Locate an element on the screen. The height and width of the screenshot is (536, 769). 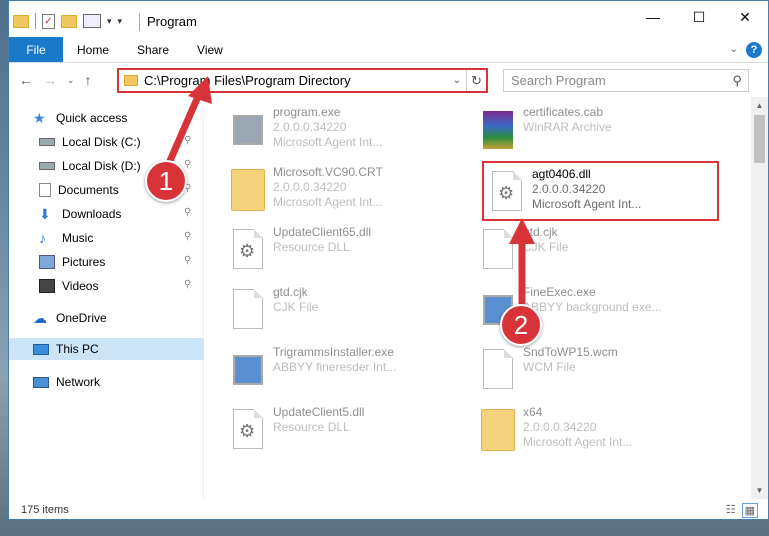
qat-dropdown-icon: ▾ is located at coordinates (109, 21).